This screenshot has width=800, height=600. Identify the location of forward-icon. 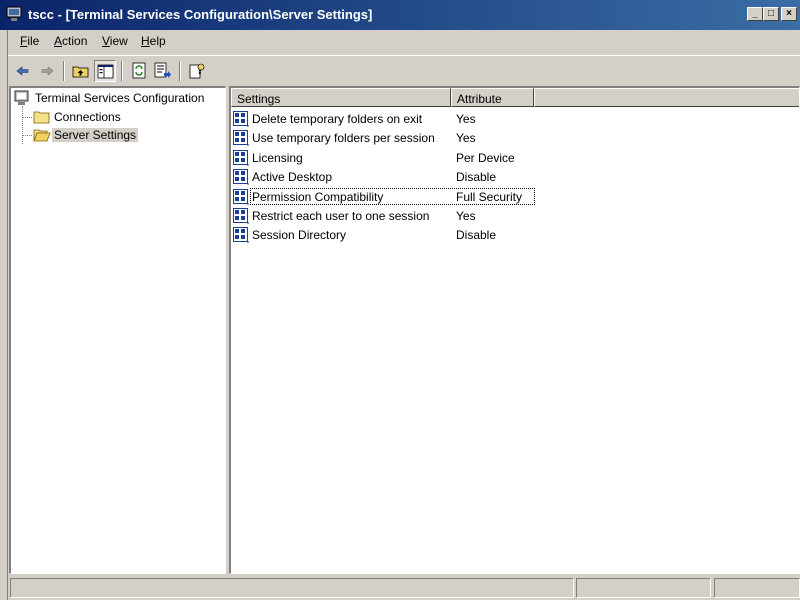
(47, 71).